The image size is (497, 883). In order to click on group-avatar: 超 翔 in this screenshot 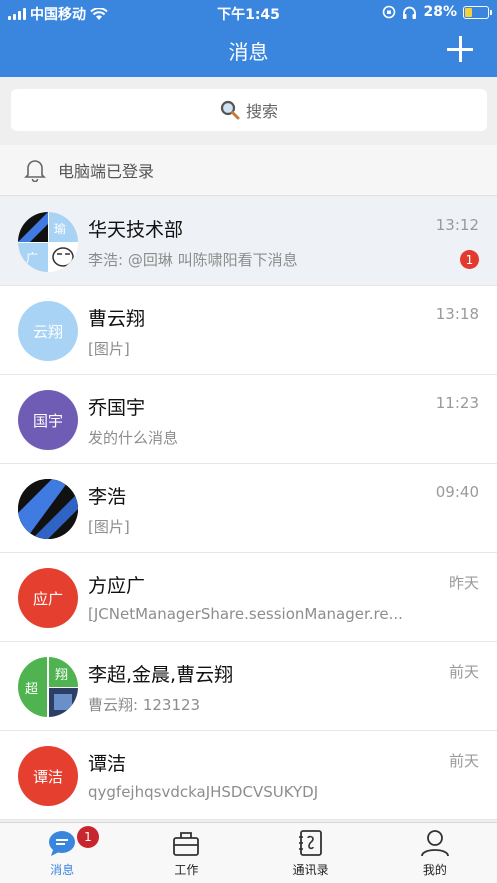, I will do `click(48, 687)`.